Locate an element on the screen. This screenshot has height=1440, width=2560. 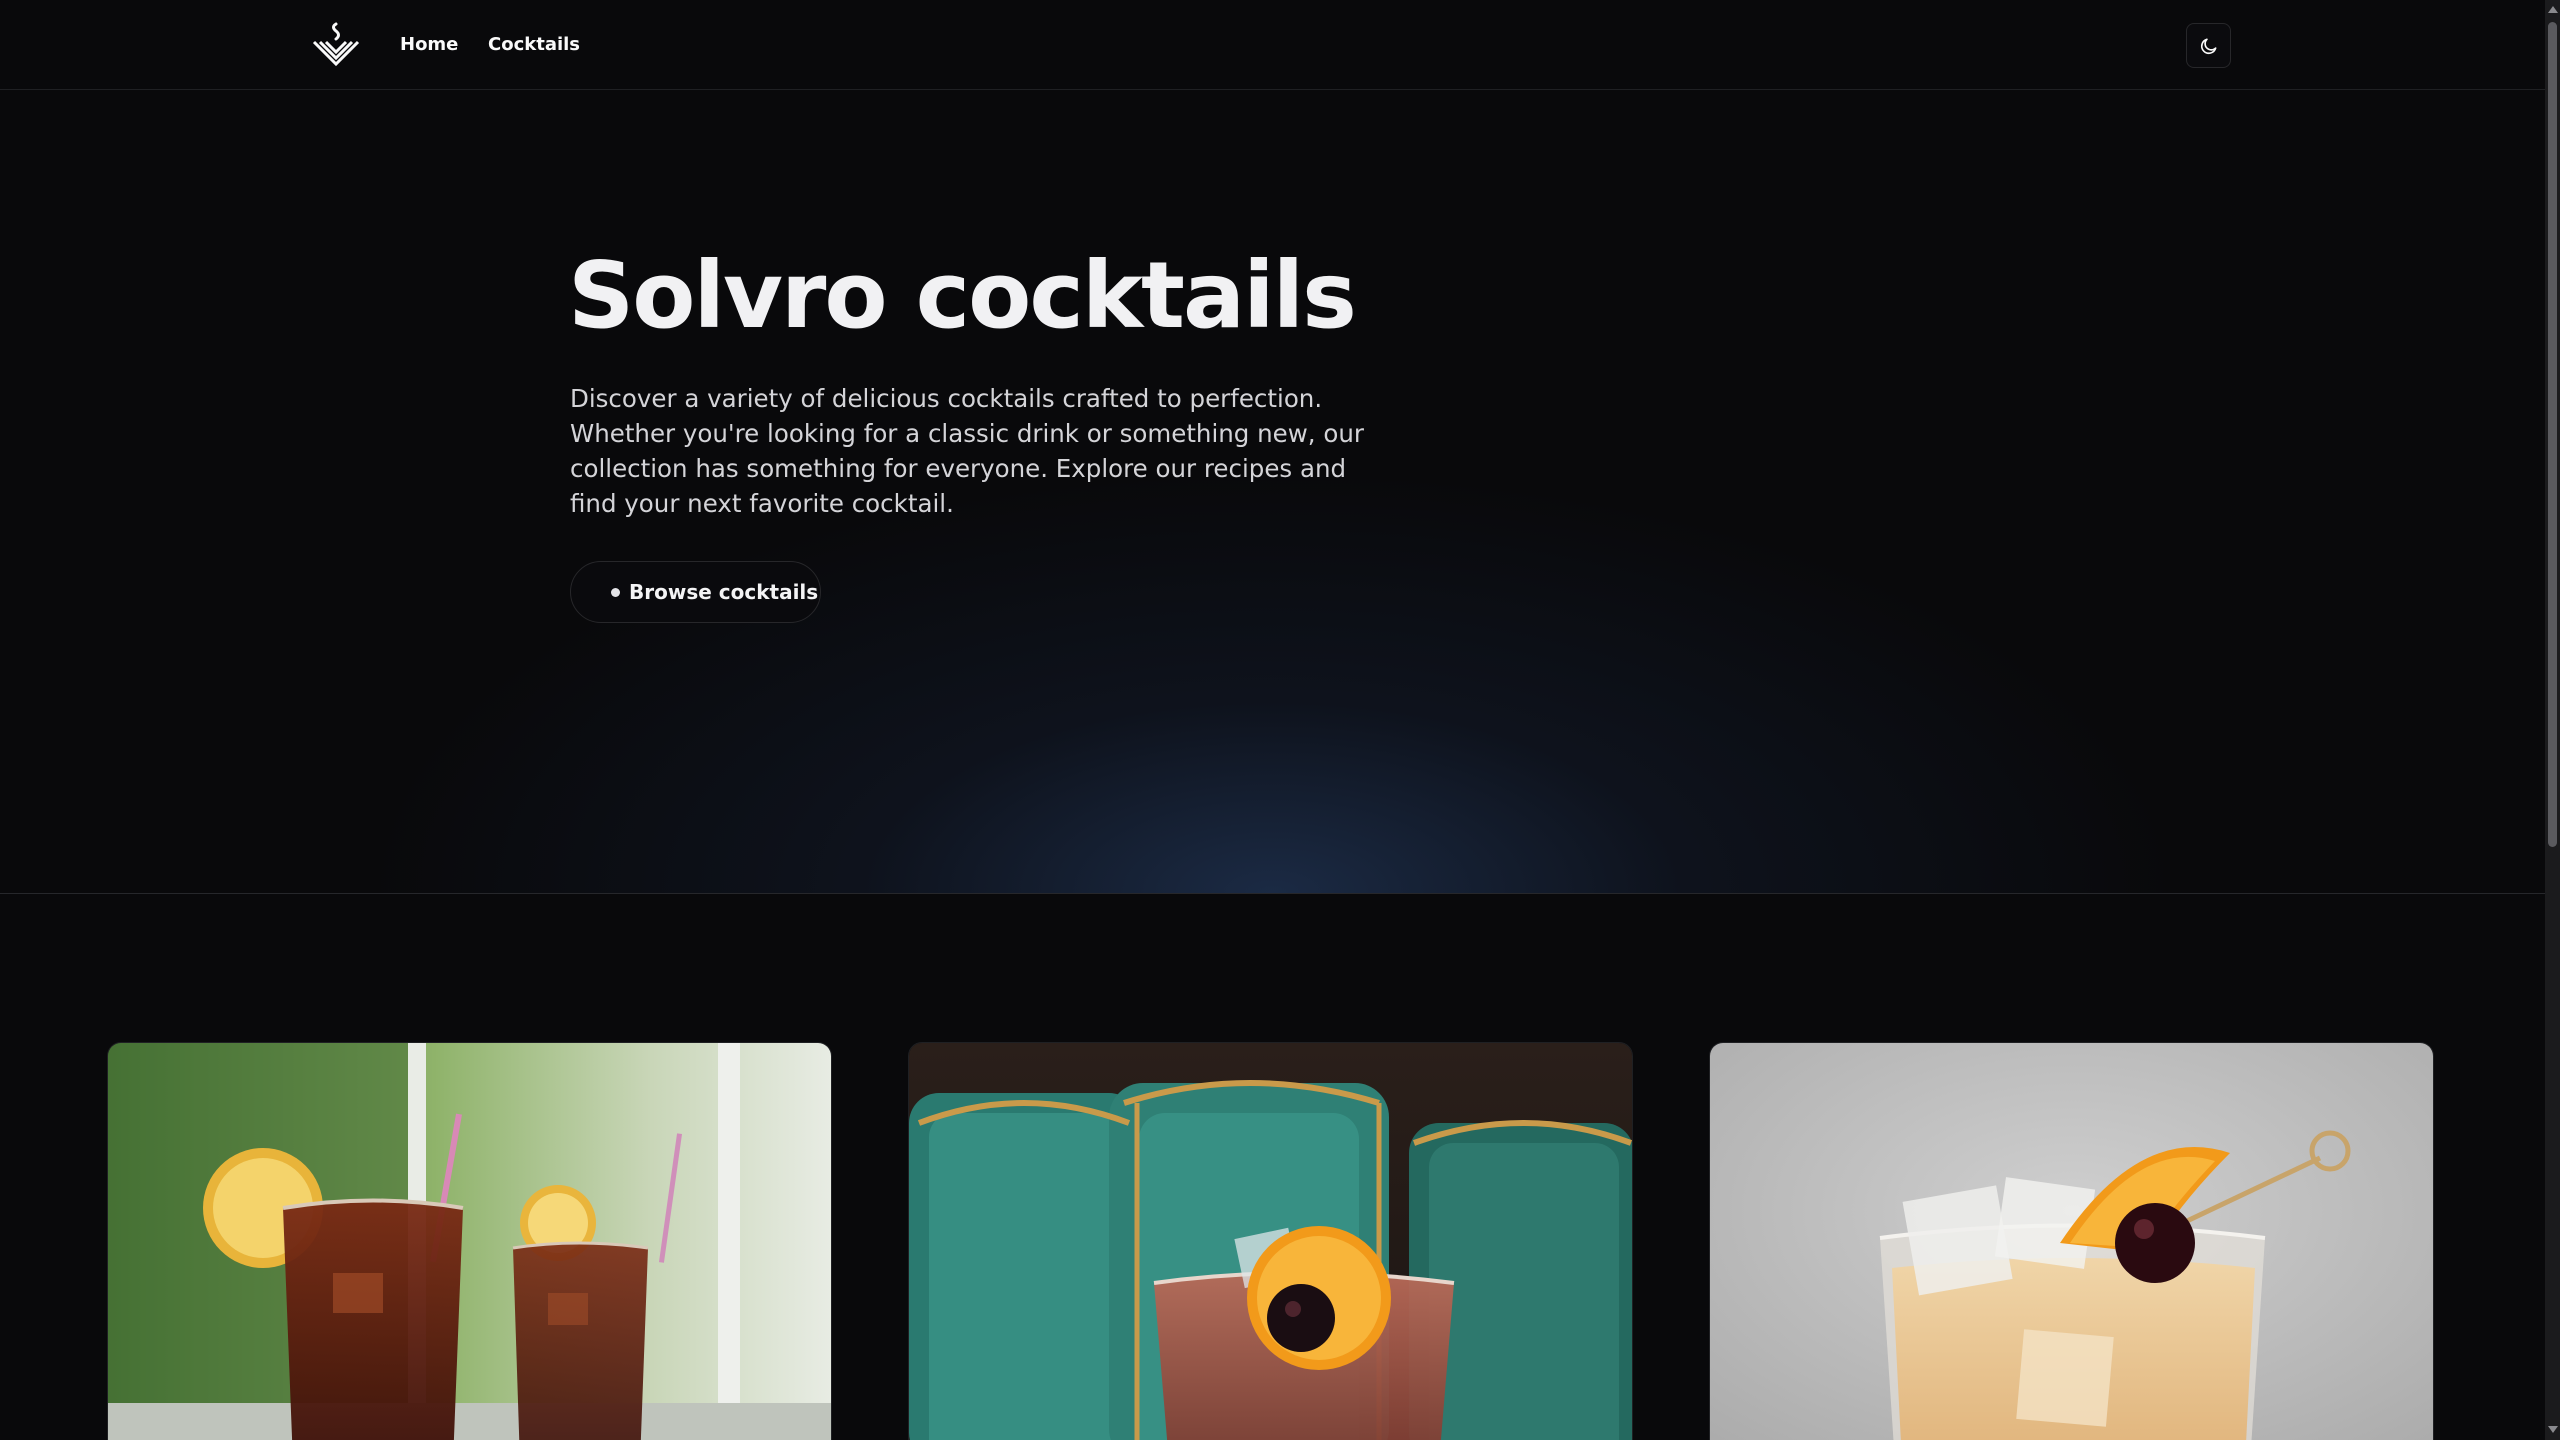
page-title: Solvro cocktails is located at coordinates (962, 295).